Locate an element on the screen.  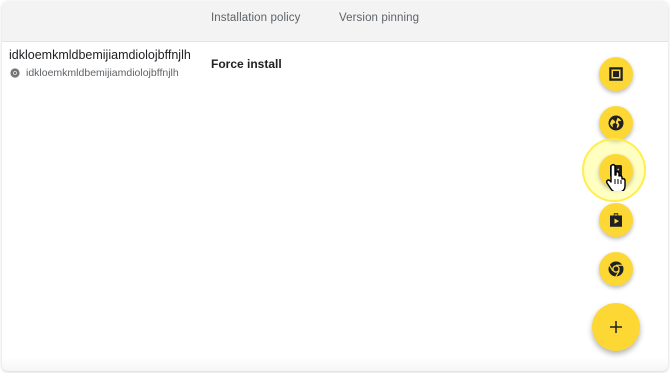
app-id: idkloemkmldbemijiamdiolojbffnjlh is located at coordinates (94, 73).